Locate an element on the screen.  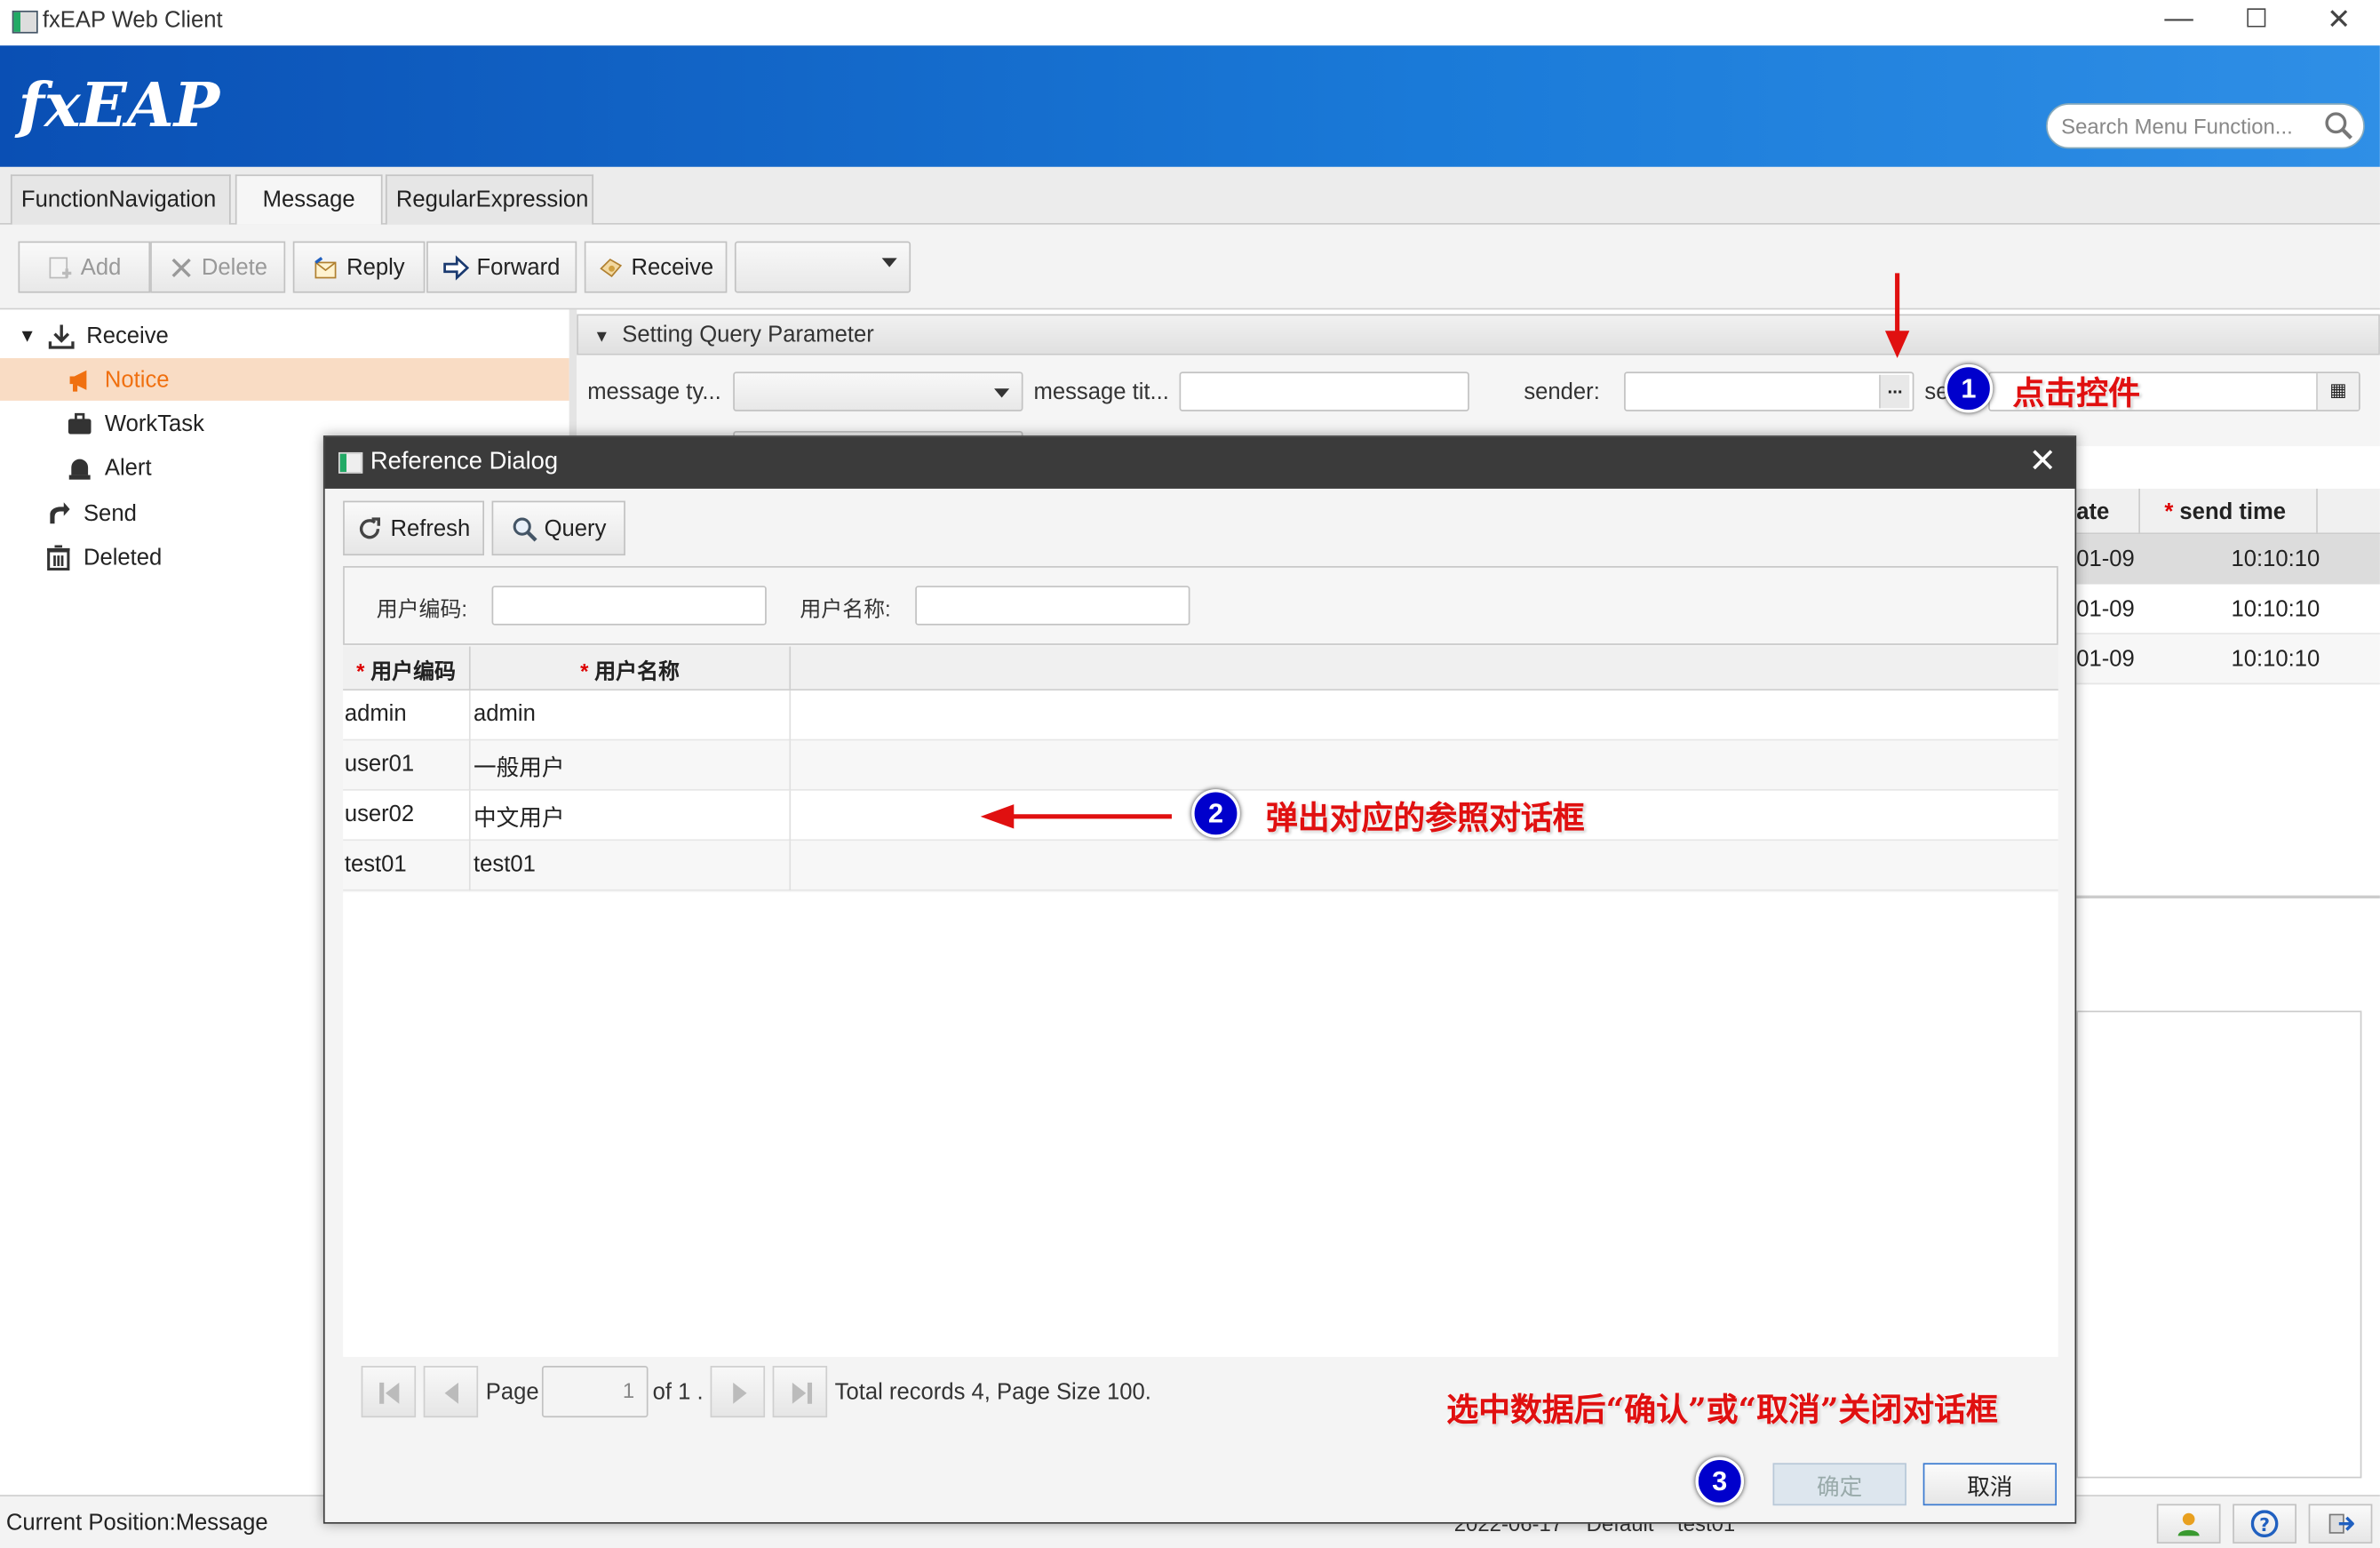
trash-icon is located at coordinates (58, 557).